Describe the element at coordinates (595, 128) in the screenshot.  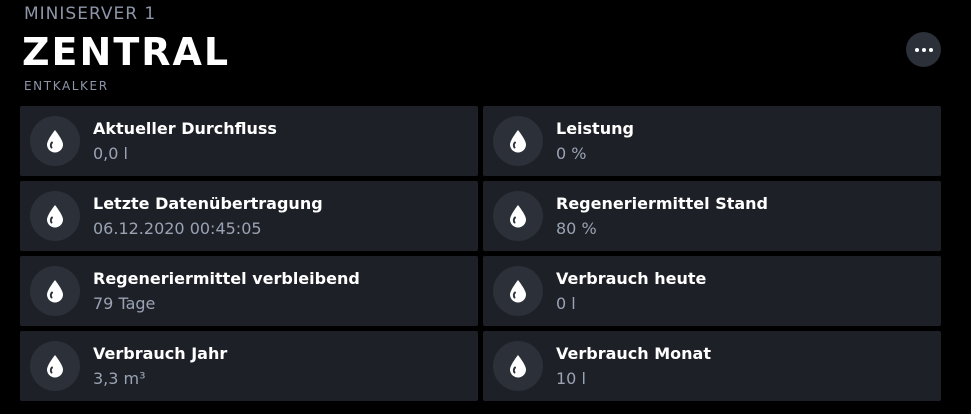
I see `stat-label: Leistung` at that location.